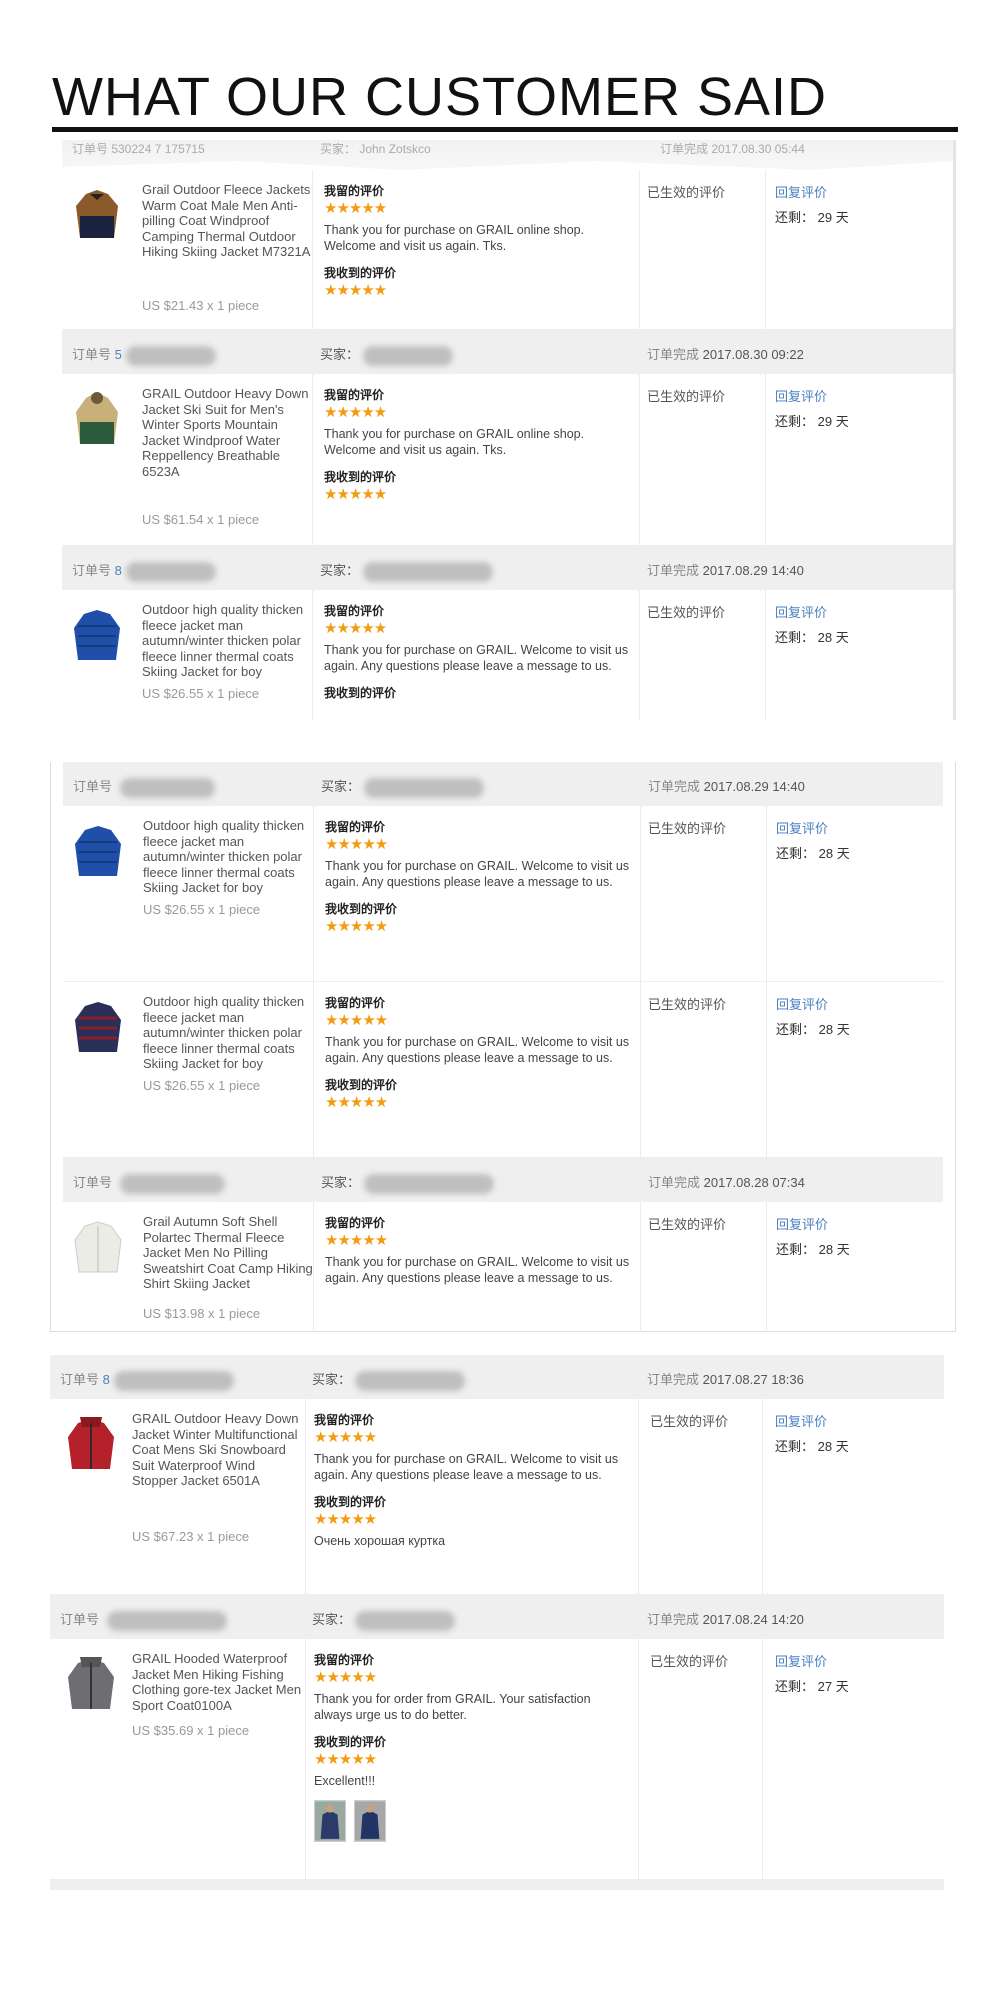 The width and height of the screenshot is (1000, 2000). Describe the element at coordinates (812, 421) in the screenshot. I see `days-remaining: 还剩： 29 天` at that location.